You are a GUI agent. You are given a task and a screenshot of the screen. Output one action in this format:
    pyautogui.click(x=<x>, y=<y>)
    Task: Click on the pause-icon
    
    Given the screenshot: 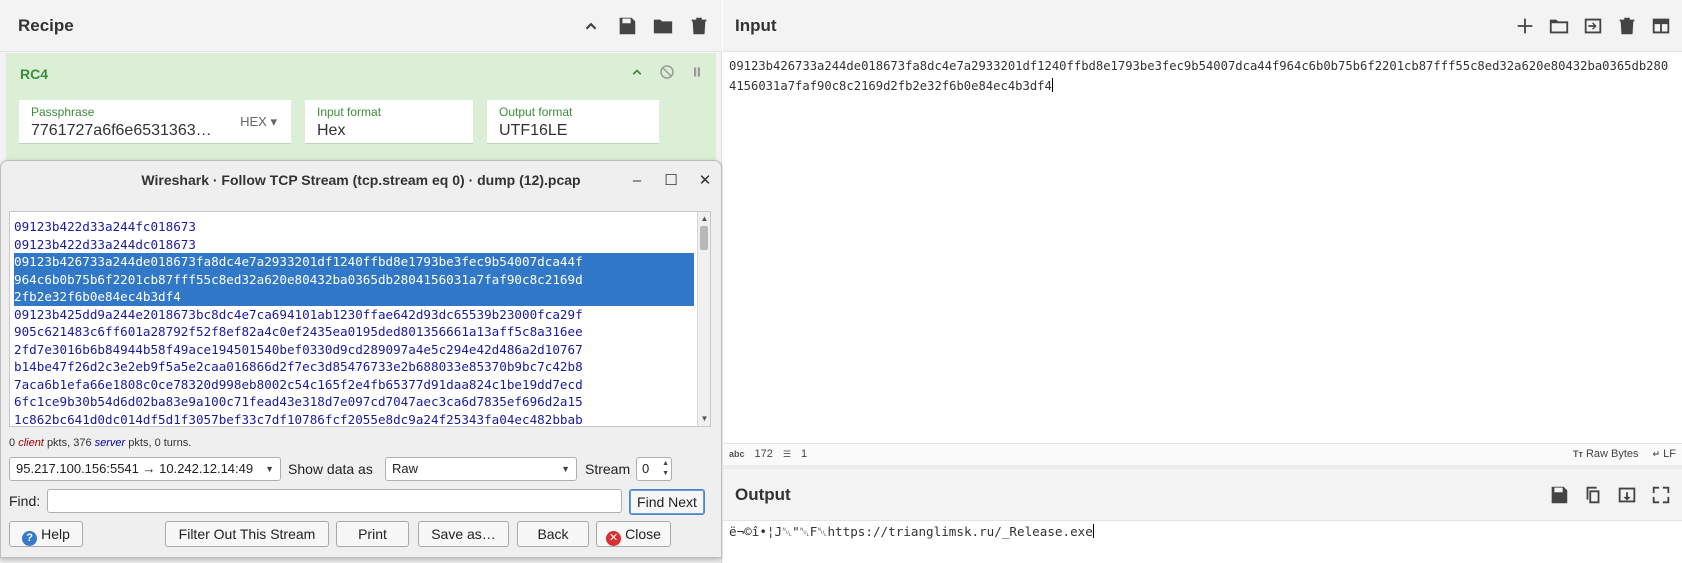 What is the action you would take?
    pyautogui.click(x=697, y=72)
    